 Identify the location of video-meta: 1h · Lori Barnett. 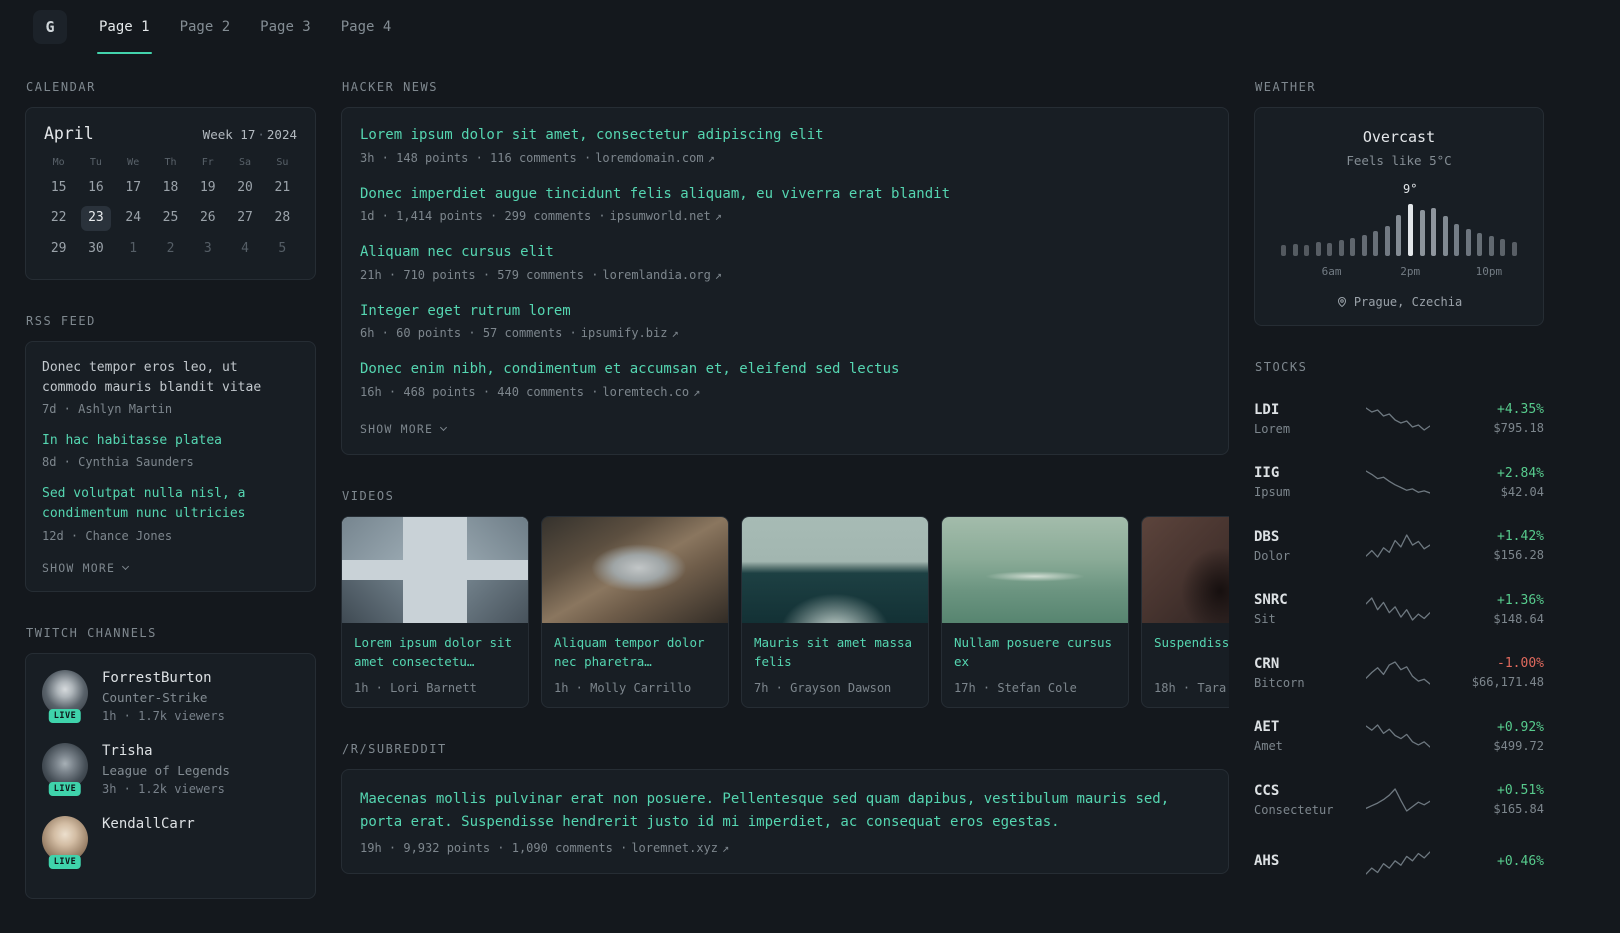
(415, 687).